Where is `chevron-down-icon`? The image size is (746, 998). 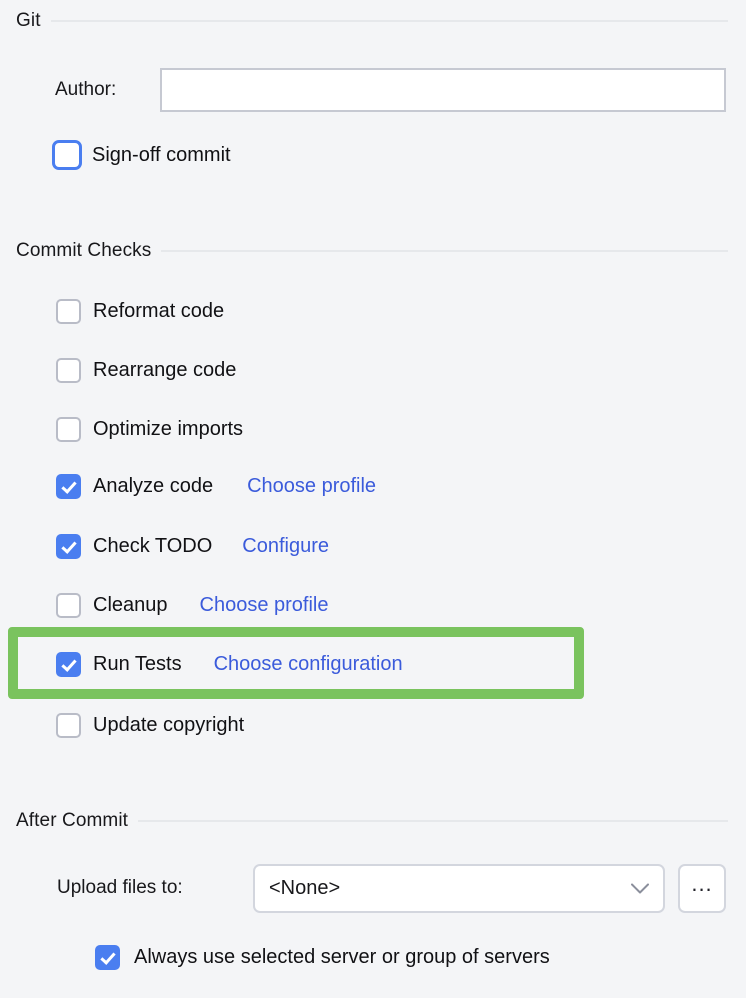
chevron-down-icon is located at coordinates (640, 888).